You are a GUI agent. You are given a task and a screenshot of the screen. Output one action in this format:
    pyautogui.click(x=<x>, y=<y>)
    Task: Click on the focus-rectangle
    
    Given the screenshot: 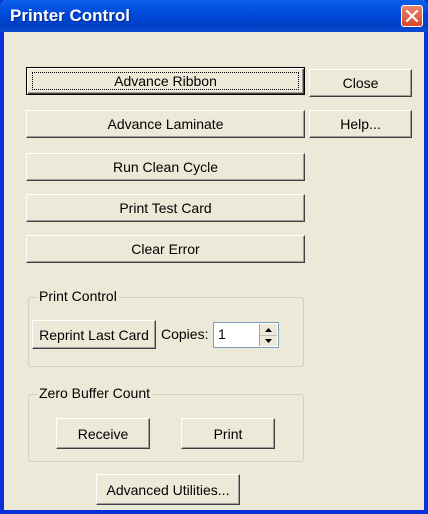 What is the action you would take?
    pyautogui.click(x=165, y=81)
    